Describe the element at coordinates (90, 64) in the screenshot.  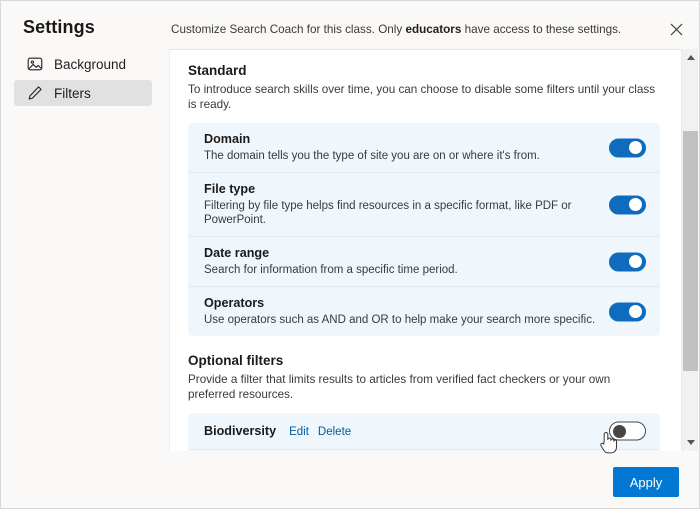
I see `sidebar-item-label: Background` at that location.